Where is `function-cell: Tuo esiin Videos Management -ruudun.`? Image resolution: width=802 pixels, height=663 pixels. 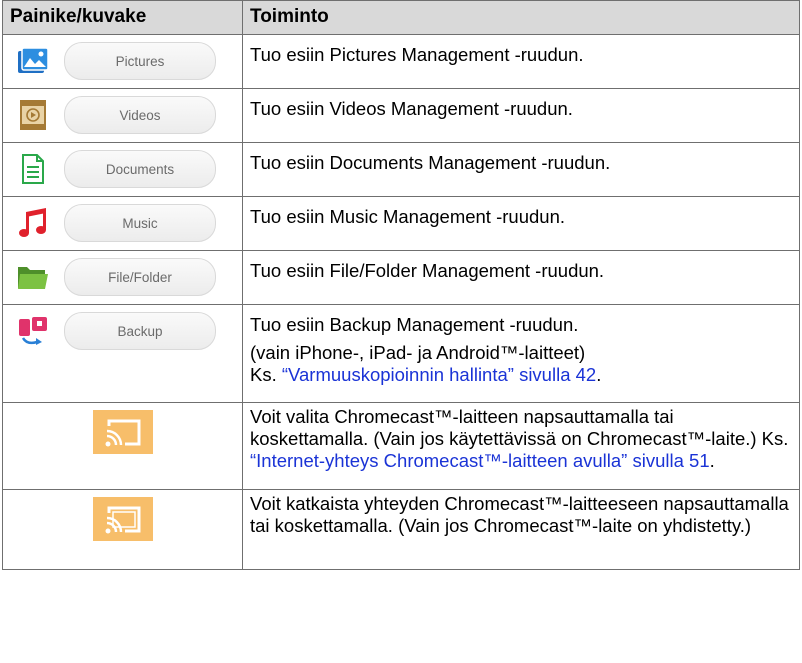
function-cell: Tuo esiin Videos Management -ruudun. is located at coordinates (521, 115).